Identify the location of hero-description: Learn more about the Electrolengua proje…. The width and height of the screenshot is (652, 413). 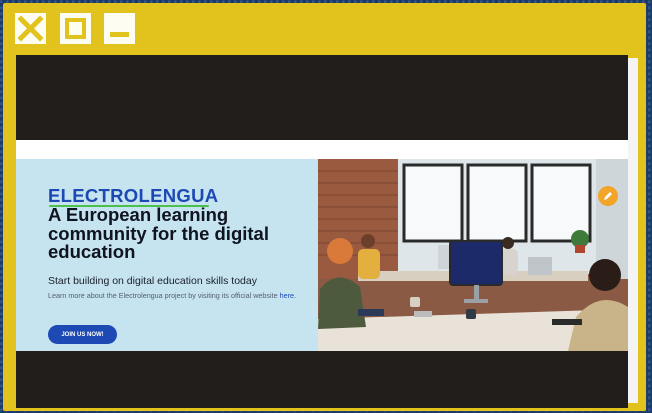
(176, 295).